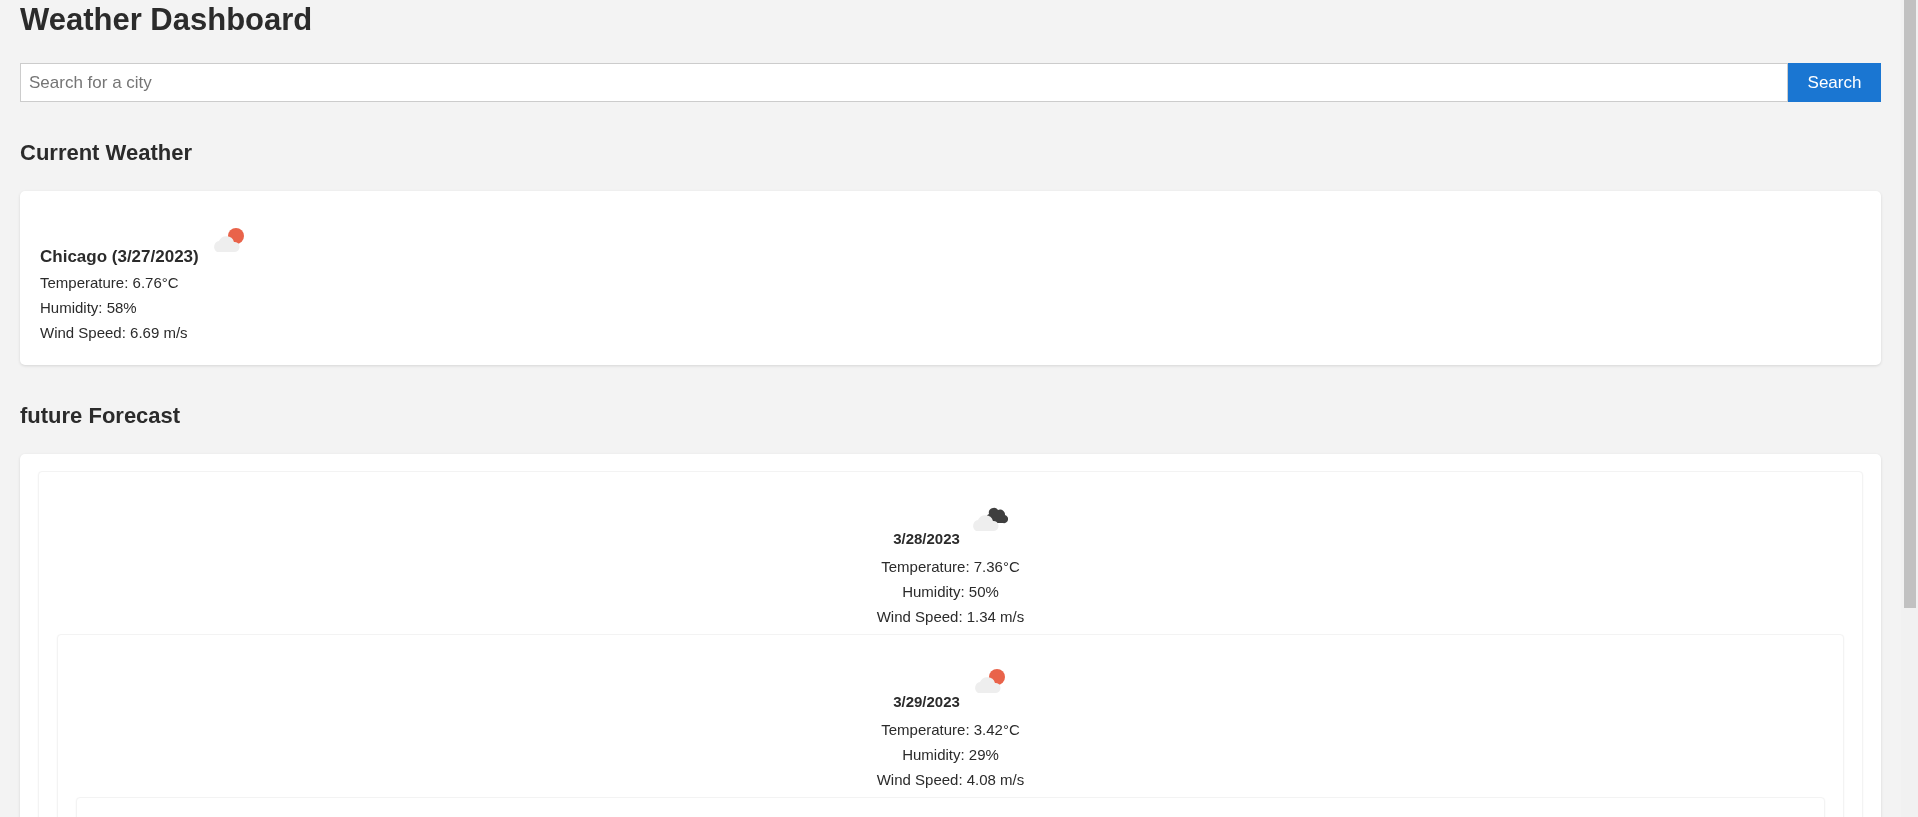 The height and width of the screenshot is (817, 1918). Describe the element at coordinates (950, 730) in the screenshot. I see `forecast-detail: Temperature: 3.42°C` at that location.